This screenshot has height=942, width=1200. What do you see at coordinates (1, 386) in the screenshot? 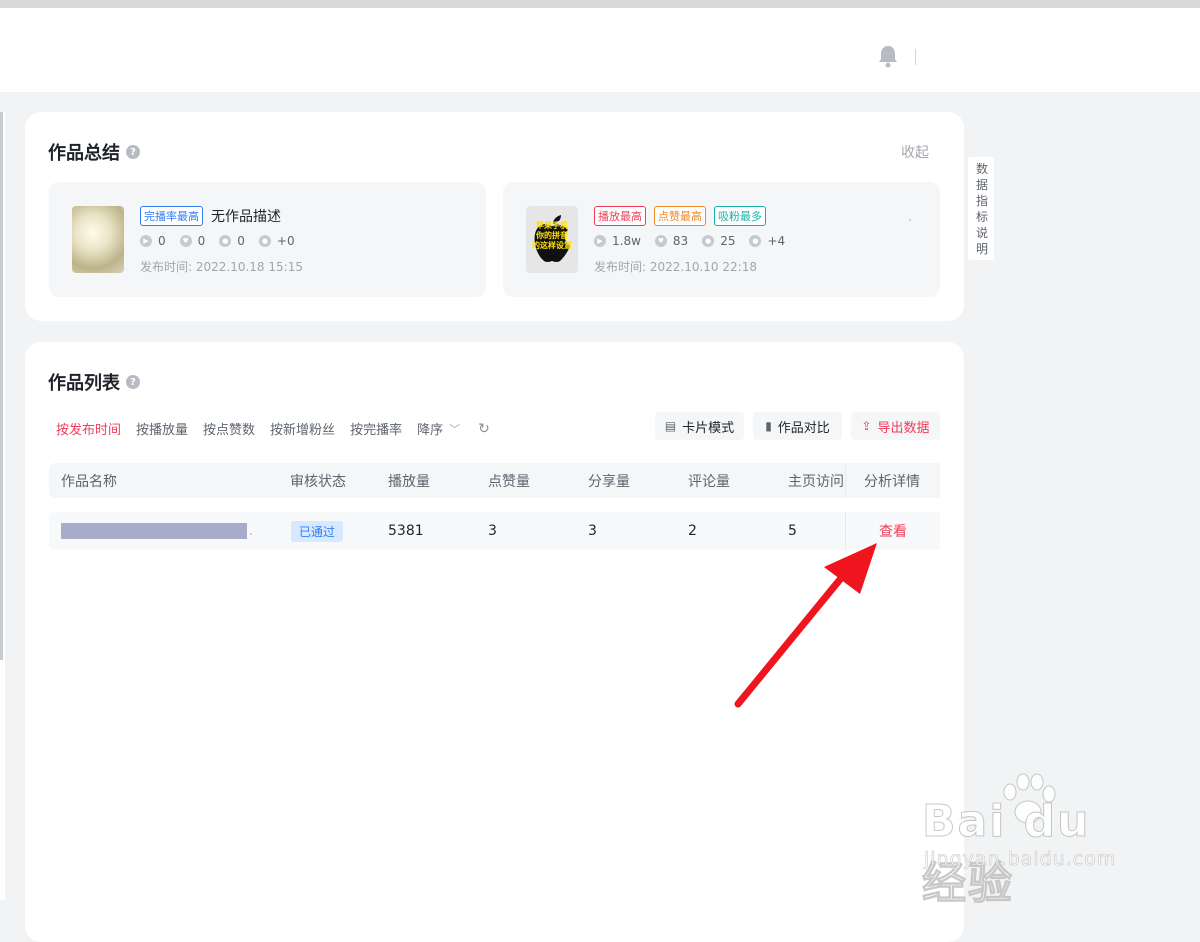
I see `left-scrollbar` at bounding box center [1, 386].